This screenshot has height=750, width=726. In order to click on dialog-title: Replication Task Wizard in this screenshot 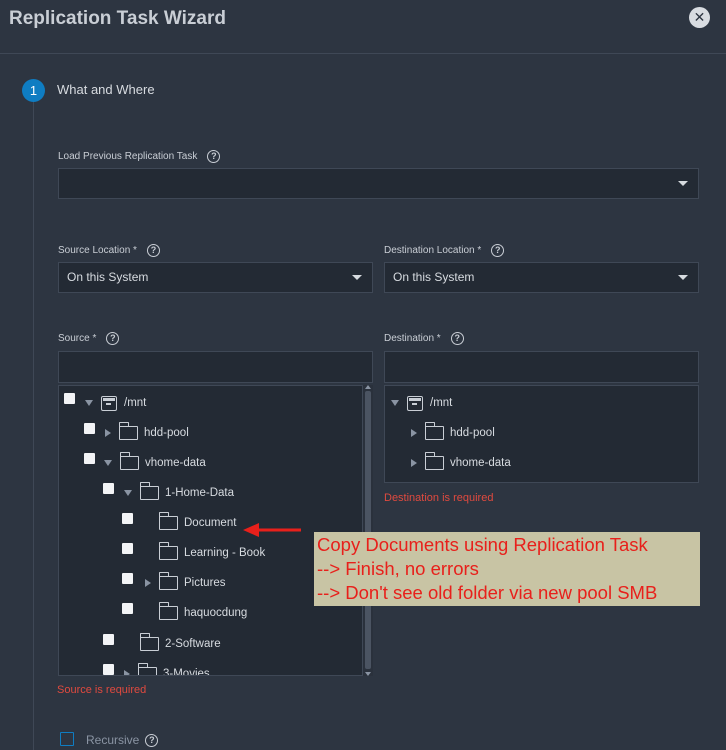, I will do `click(117, 18)`.